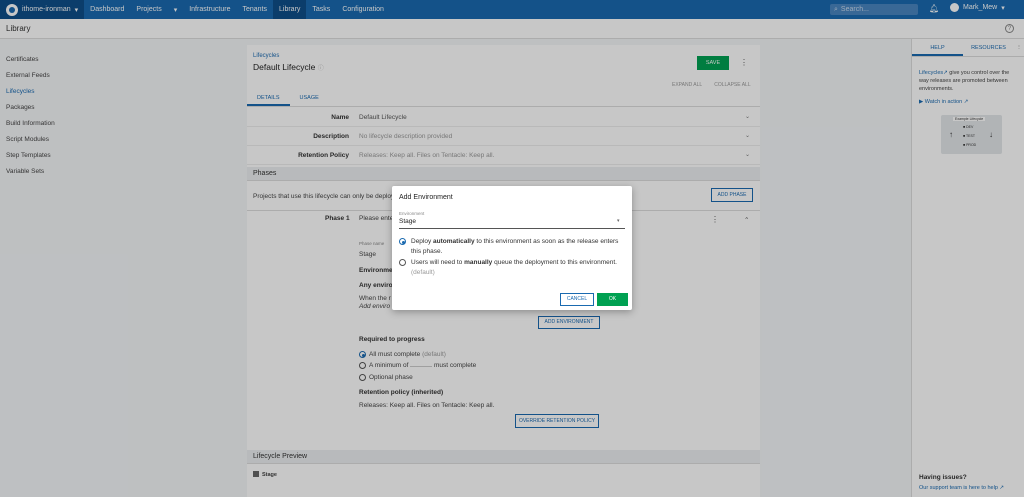 This screenshot has width=1024, height=497. I want to click on option-text: Users will need to, so click(438, 262).